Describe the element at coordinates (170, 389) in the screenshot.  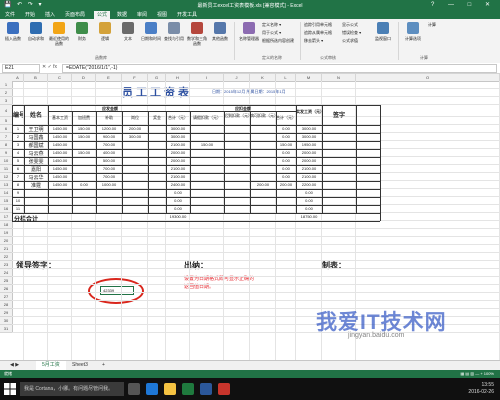
I see `file-explorer-icon` at that location.